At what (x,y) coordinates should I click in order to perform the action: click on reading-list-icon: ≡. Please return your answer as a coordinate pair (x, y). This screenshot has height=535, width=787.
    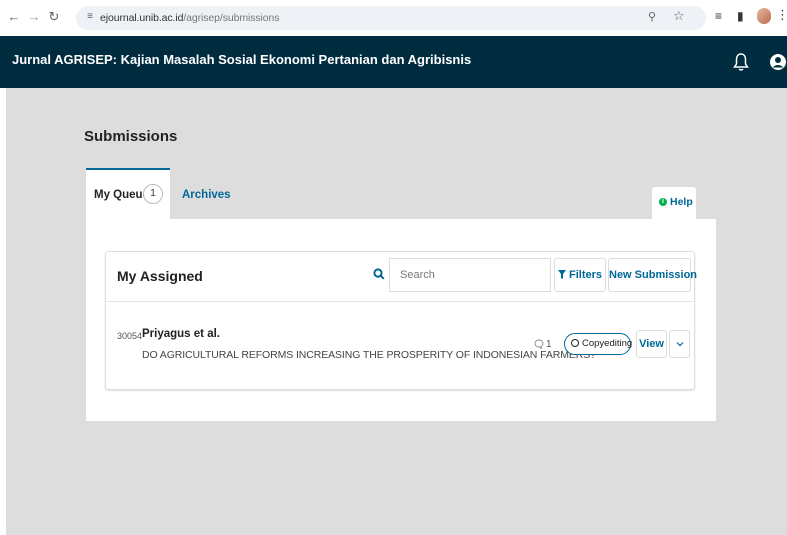
    Looking at the image, I should click on (718, 16).